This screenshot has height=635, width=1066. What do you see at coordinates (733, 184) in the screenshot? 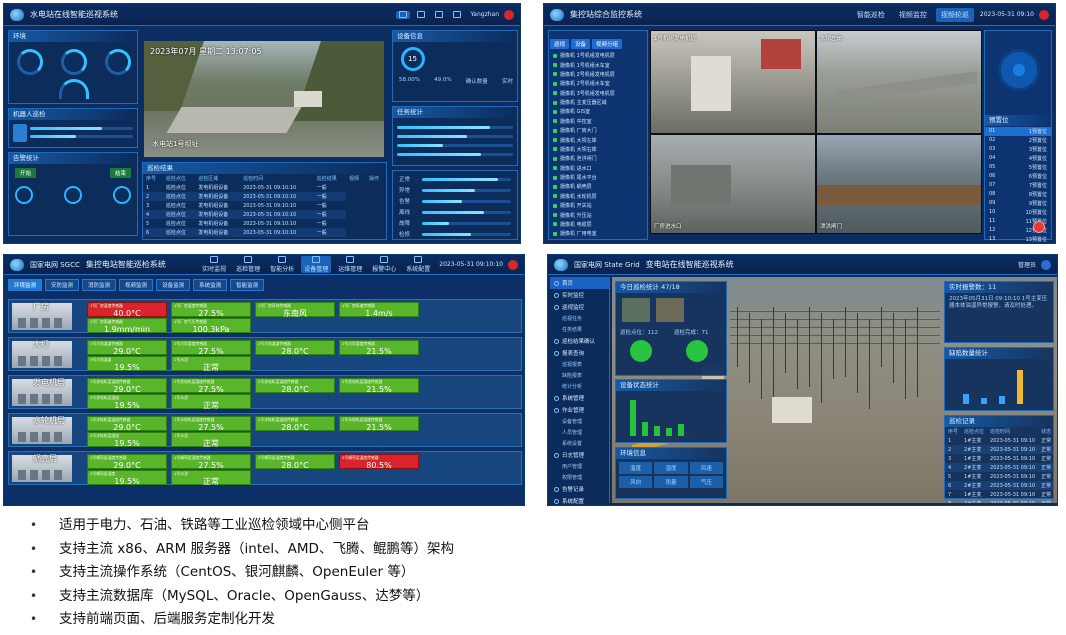
I see `s2-video-3: 厂房进水口` at bounding box center [733, 184].